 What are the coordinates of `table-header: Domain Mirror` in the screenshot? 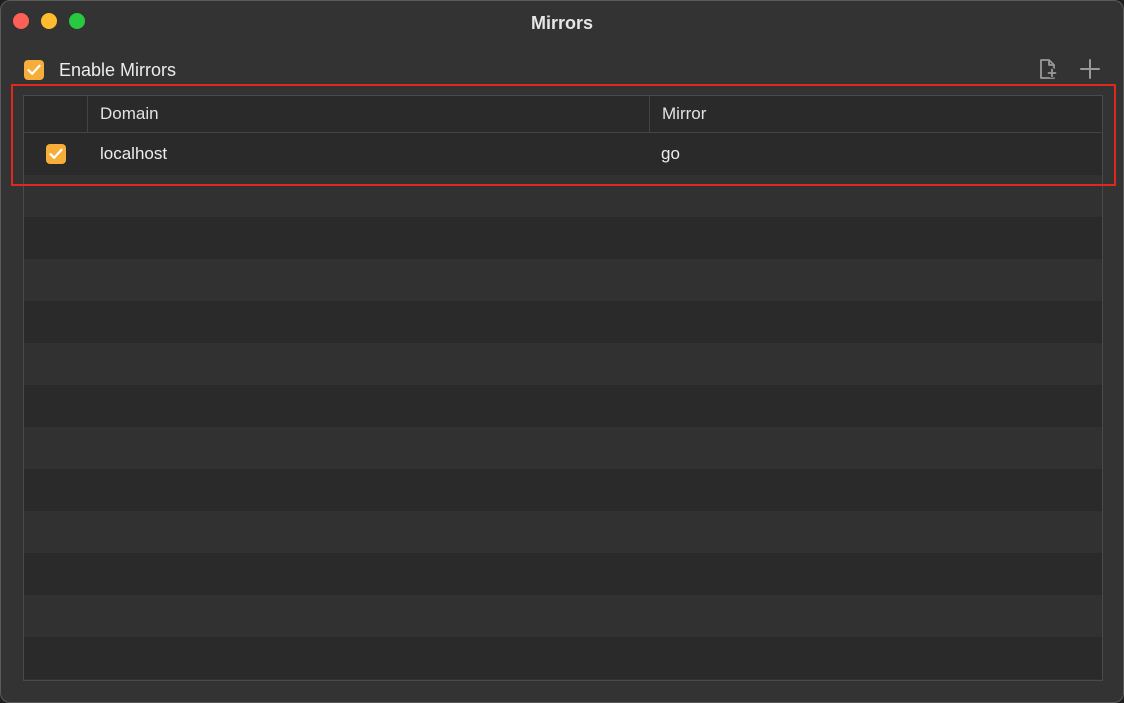 It's located at (563, 114).